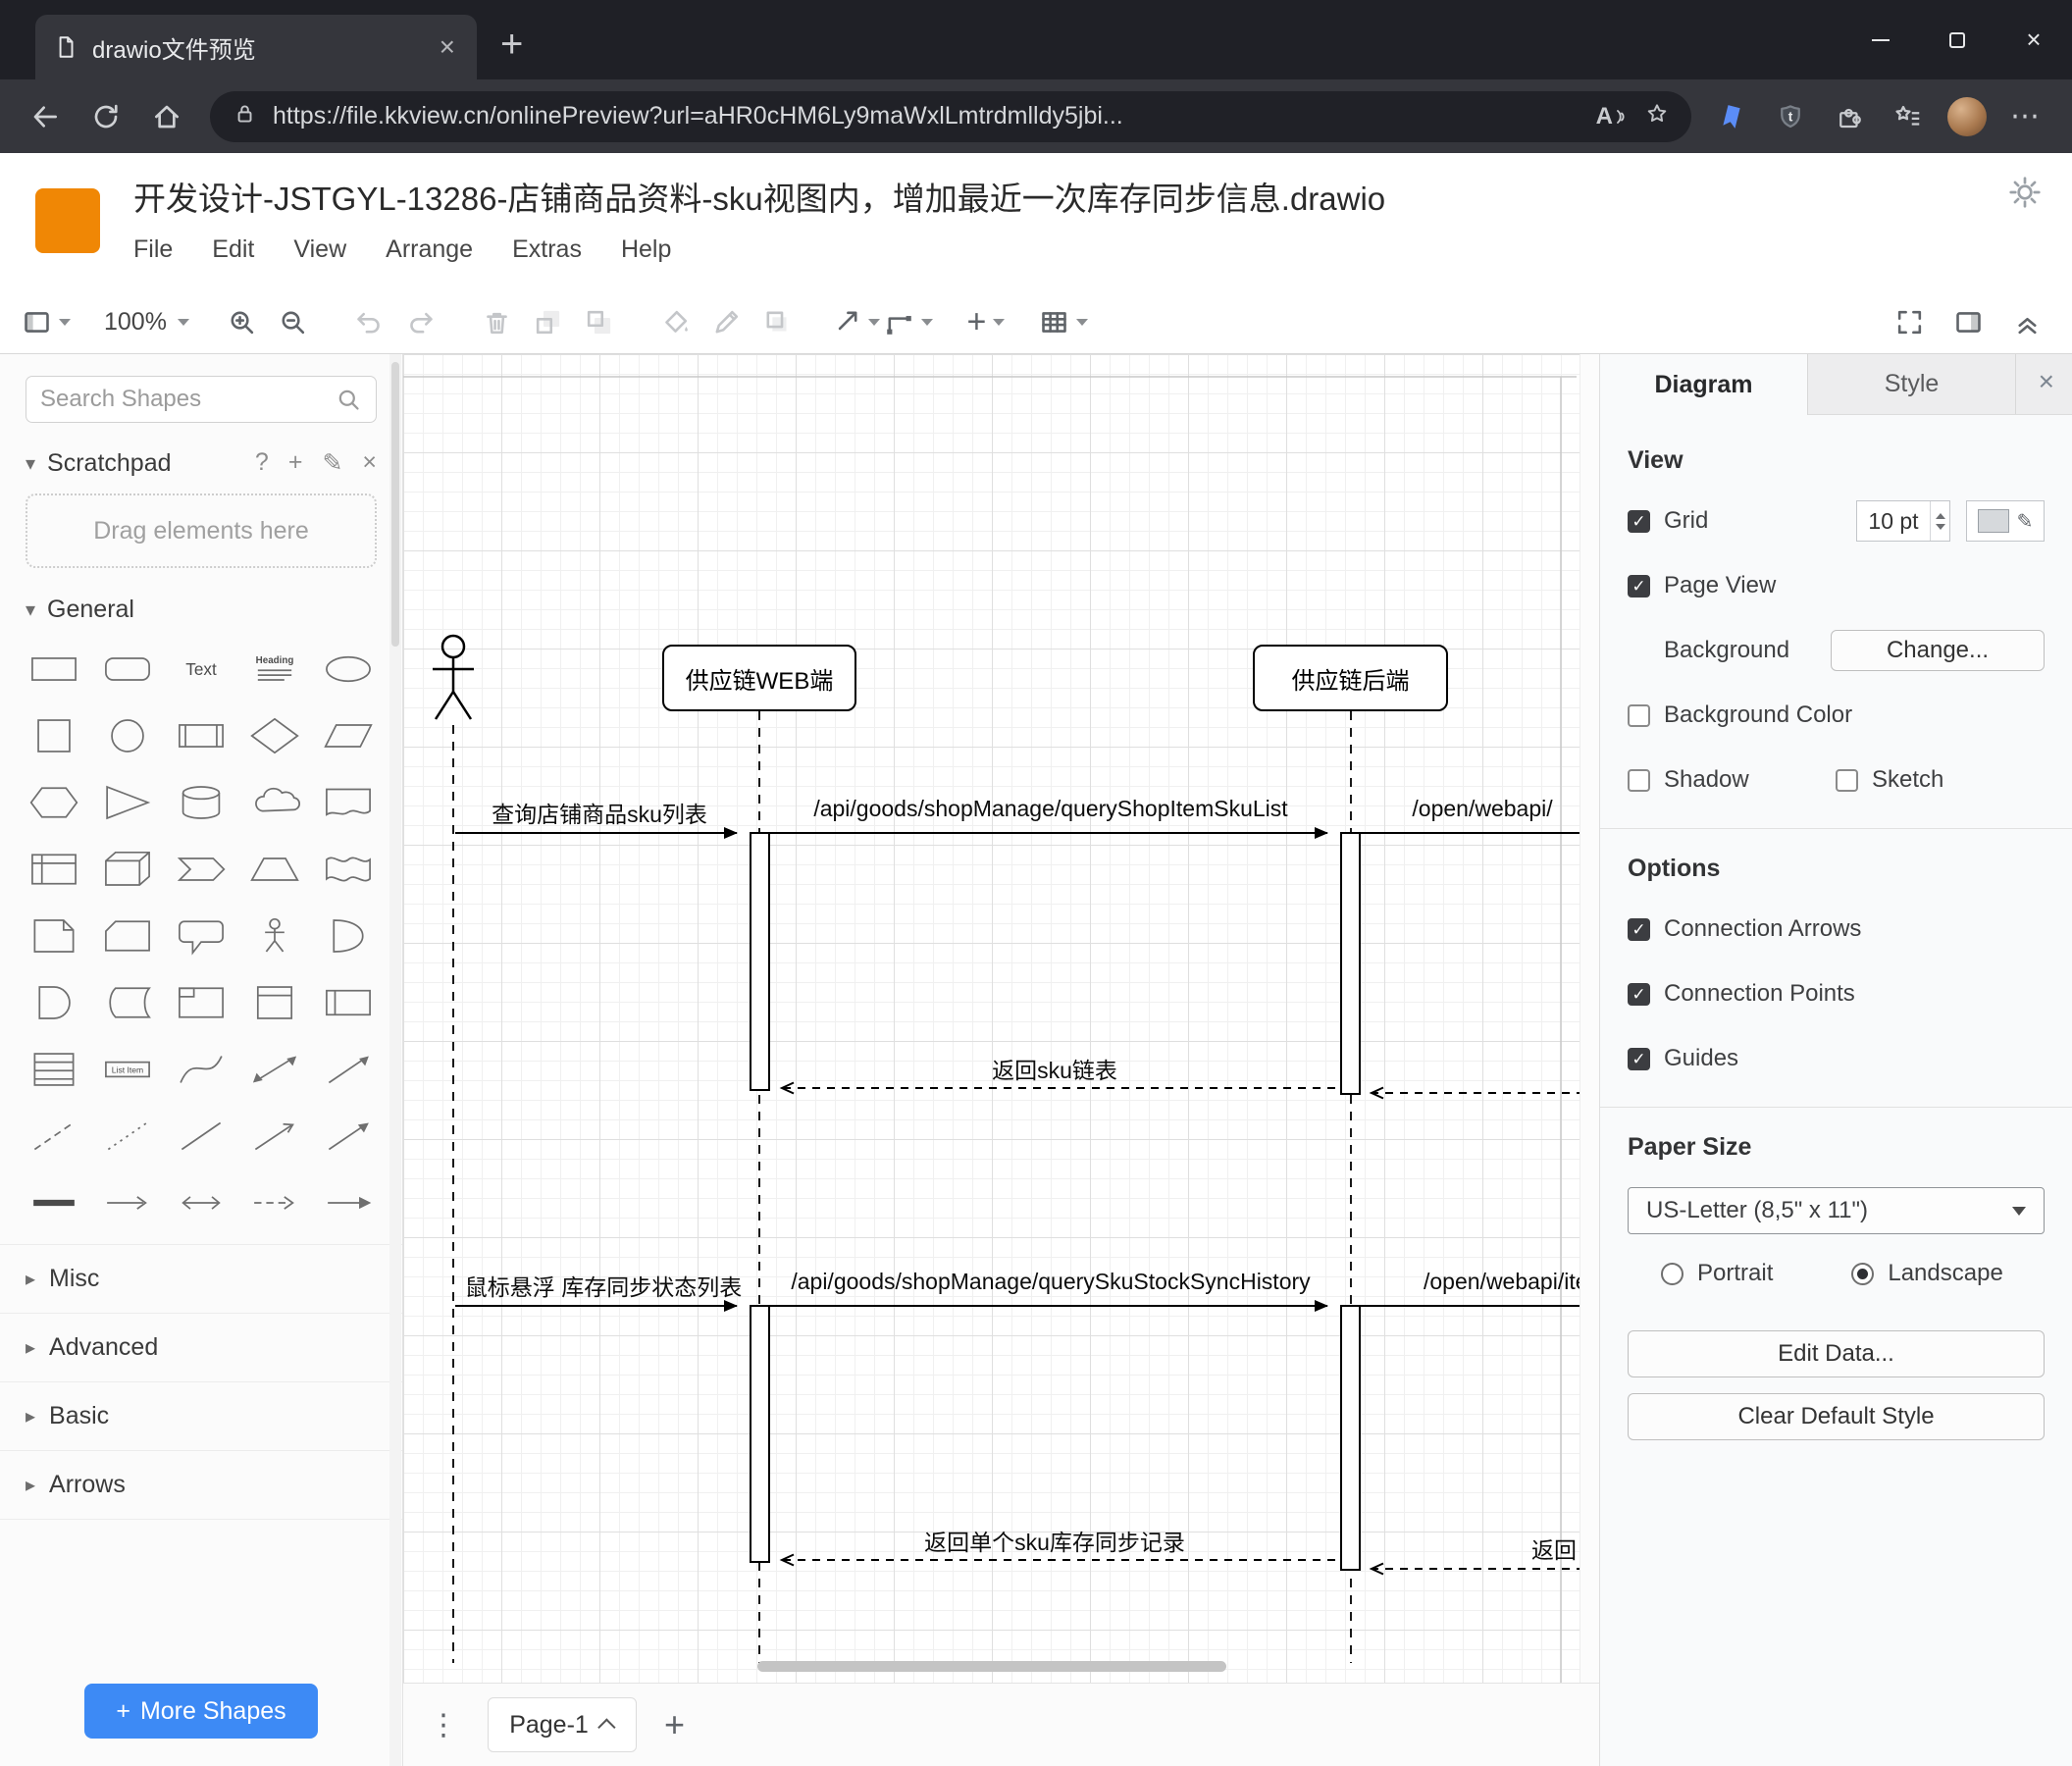 The height and width of the screenshot is (1766, 2072). Describe the element at coordinates (1668, 521) in the screenshot. I see `grid-checkbox-label: Grid` at that location.